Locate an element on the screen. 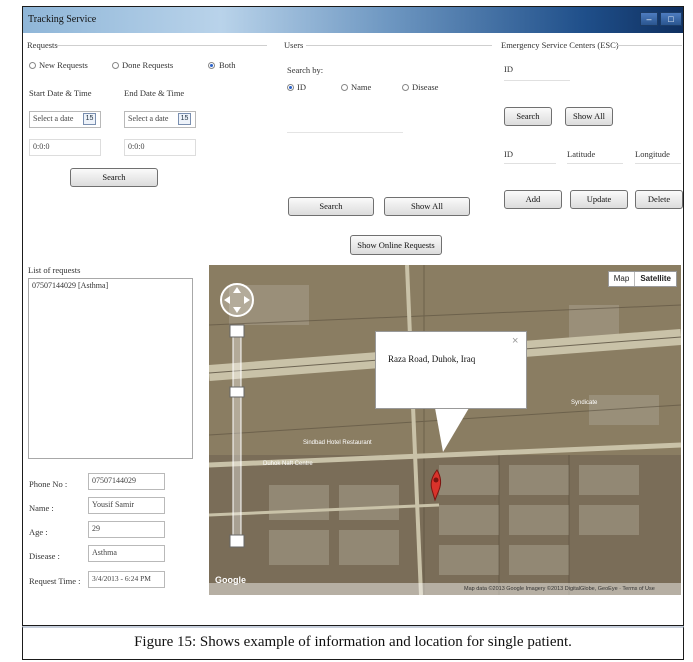  requests-search-button: Search is located at coordinates (114, 177).